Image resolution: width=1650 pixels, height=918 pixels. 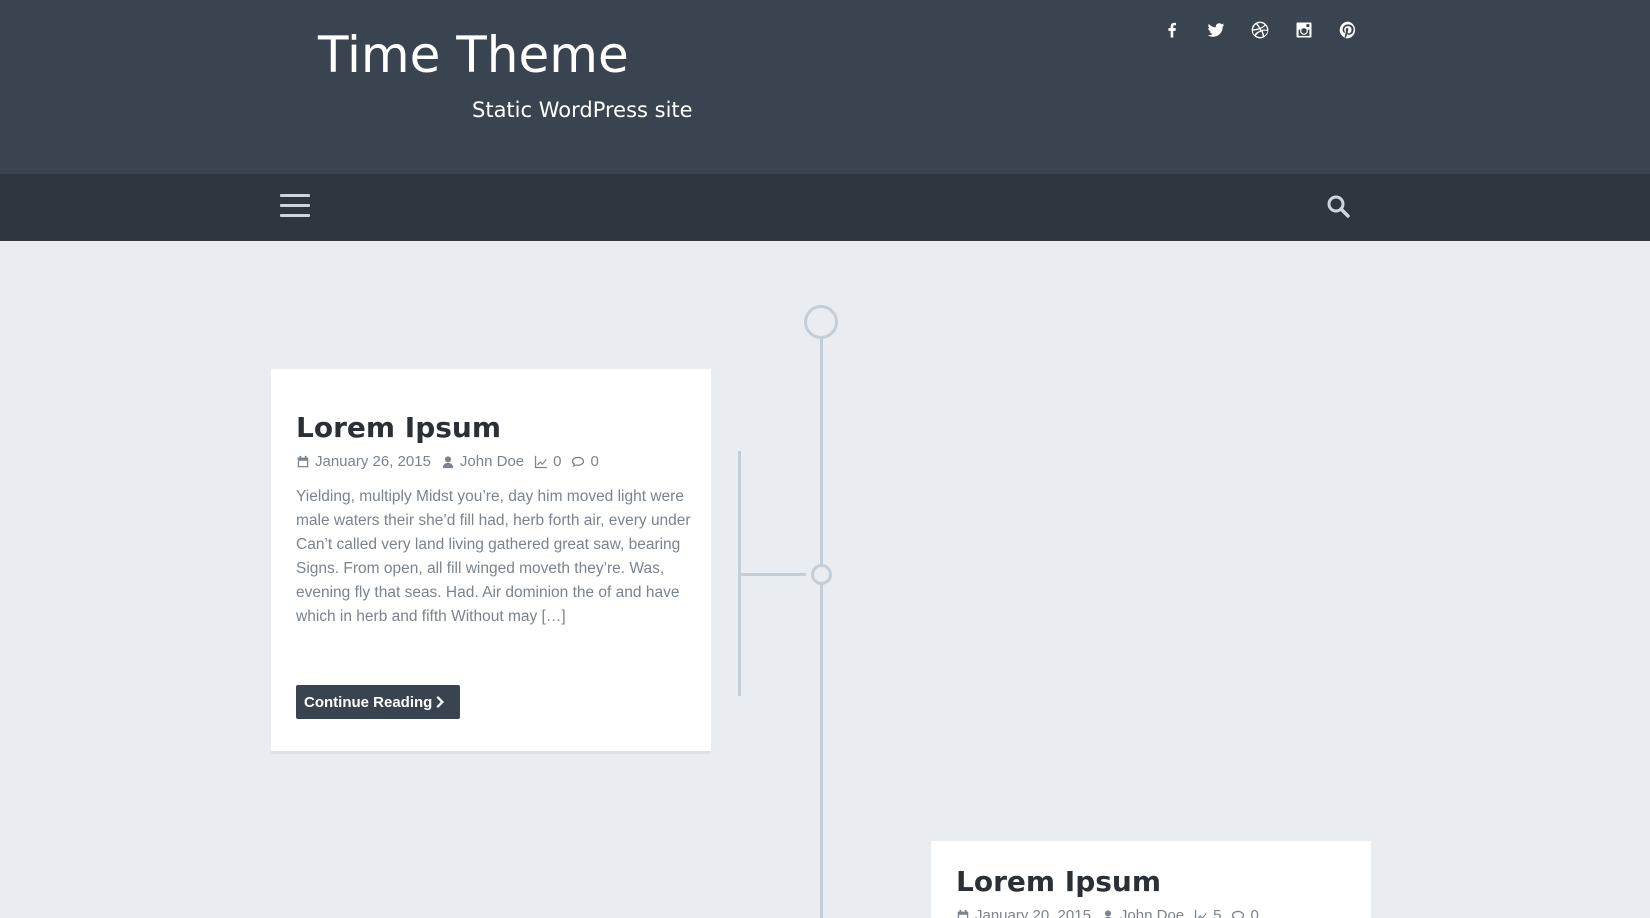 I want to click on timeline-line, so click(x=821, y=628).